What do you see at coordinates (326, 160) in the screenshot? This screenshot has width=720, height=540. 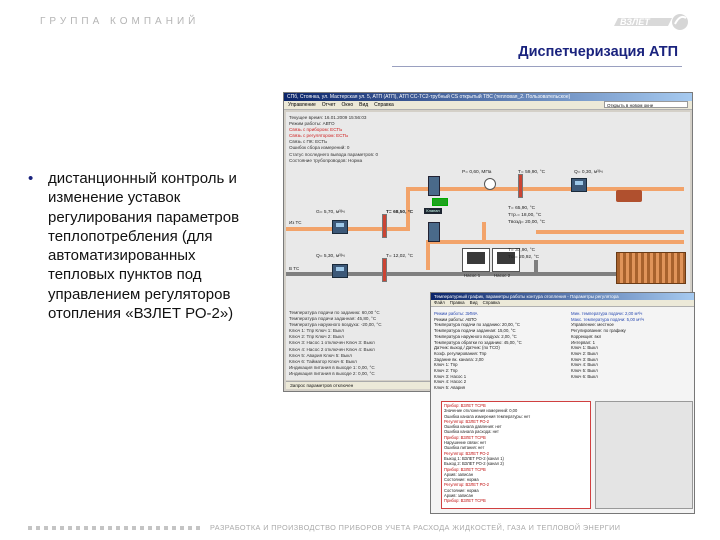 I see `status-line: Состояние трубопроводов: Норма` at bounding box center [326, 160].